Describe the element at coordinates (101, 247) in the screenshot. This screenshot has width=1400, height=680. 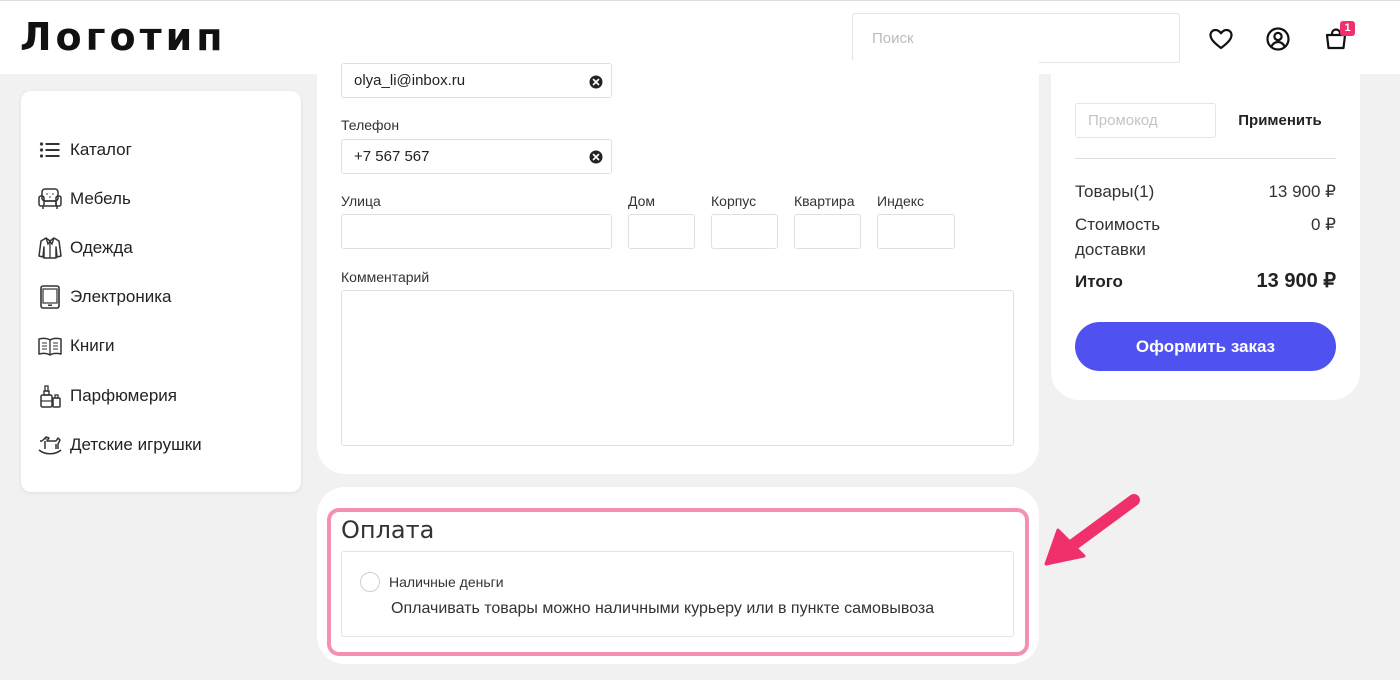
I see `sidebar-item-label: Одежда` at that location.